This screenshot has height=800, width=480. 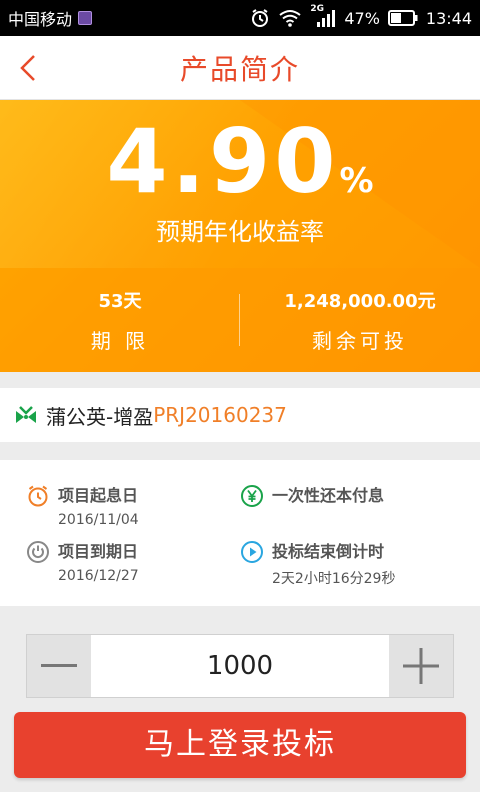 I want to click on rate-unit: %, so click(x=356, y=181).